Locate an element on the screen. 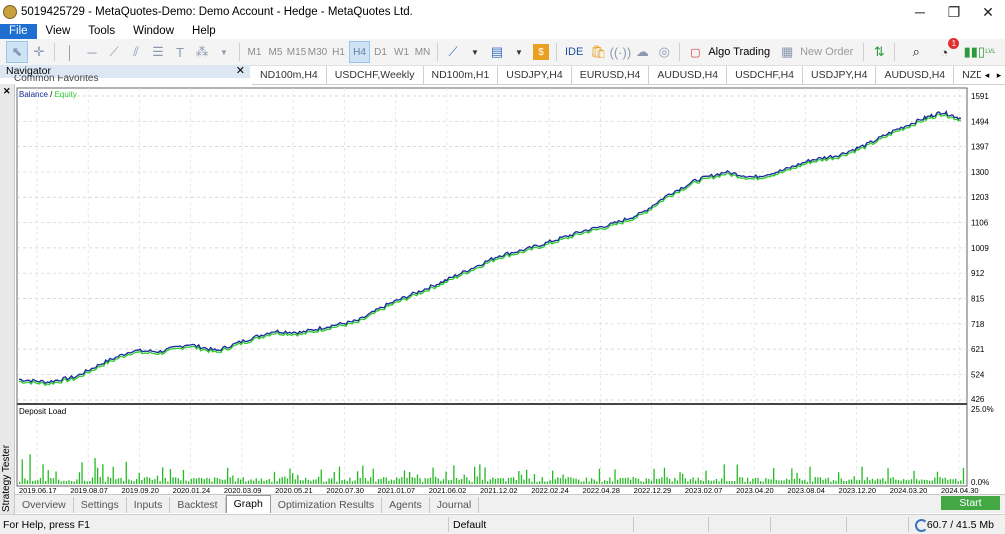  tab-inputs: Inputs is located at coordinates (149, 505).